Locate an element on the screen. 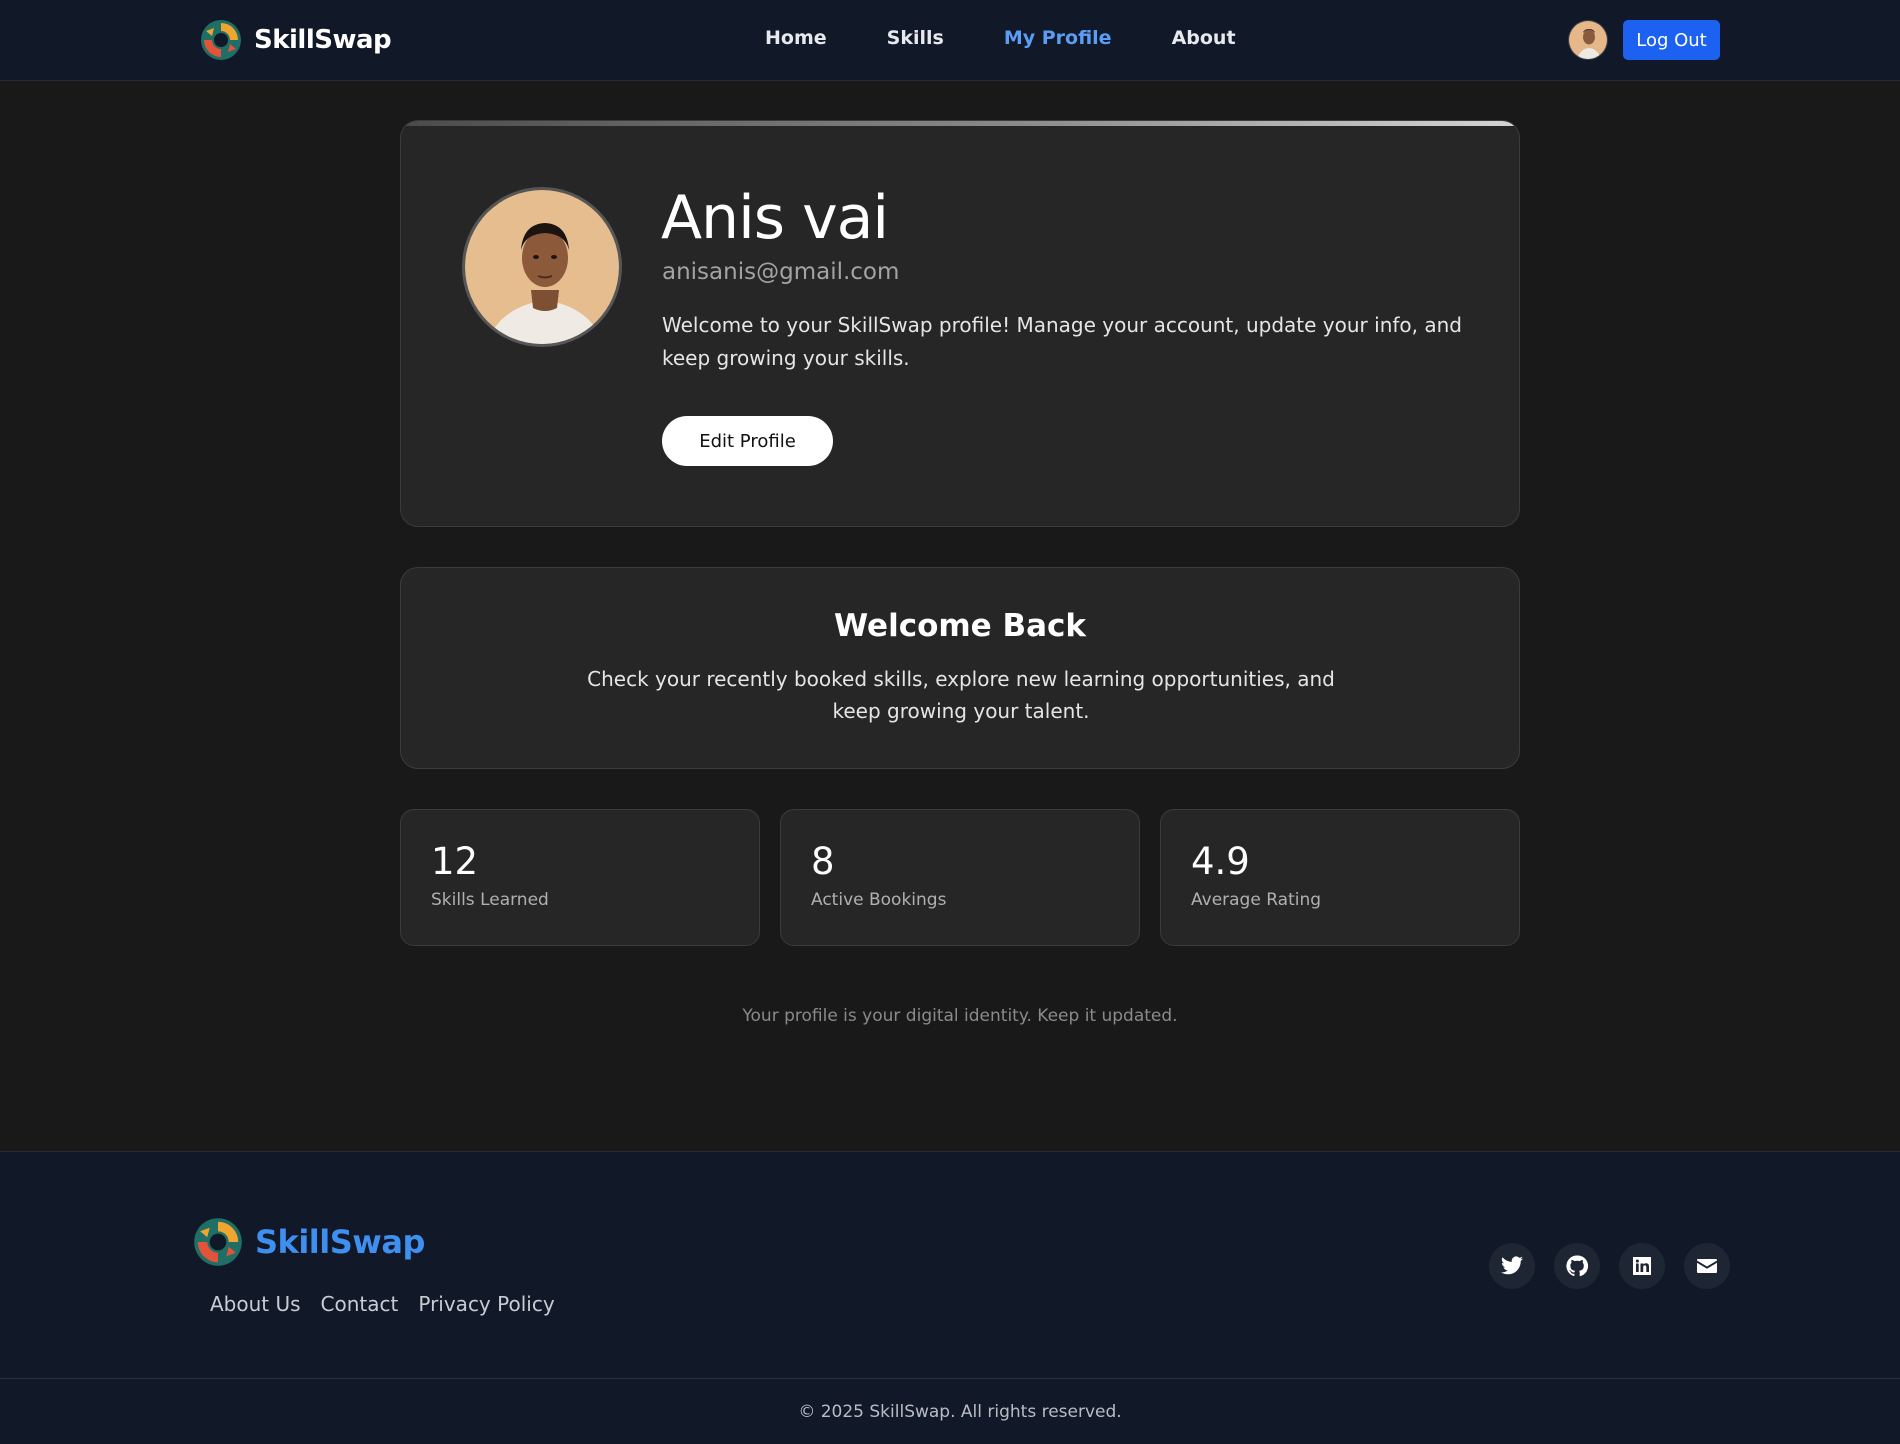 This screenshot has height=1444, width=1900. avatar-portrait is located at coordinates (1588, 40).